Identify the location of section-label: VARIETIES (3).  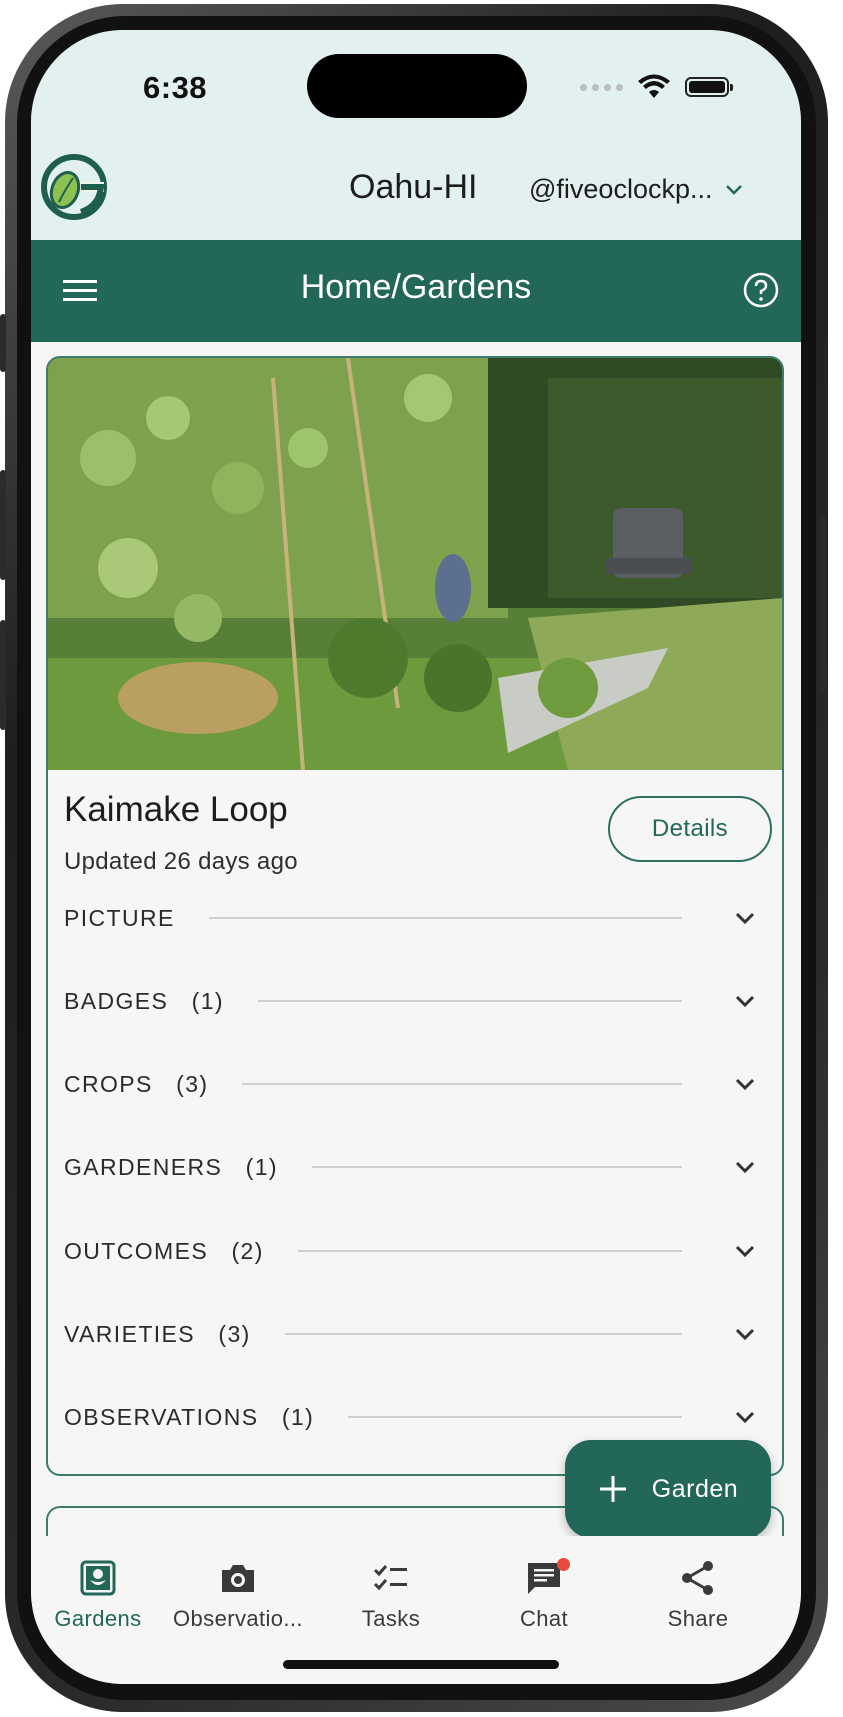
(157, 1333).